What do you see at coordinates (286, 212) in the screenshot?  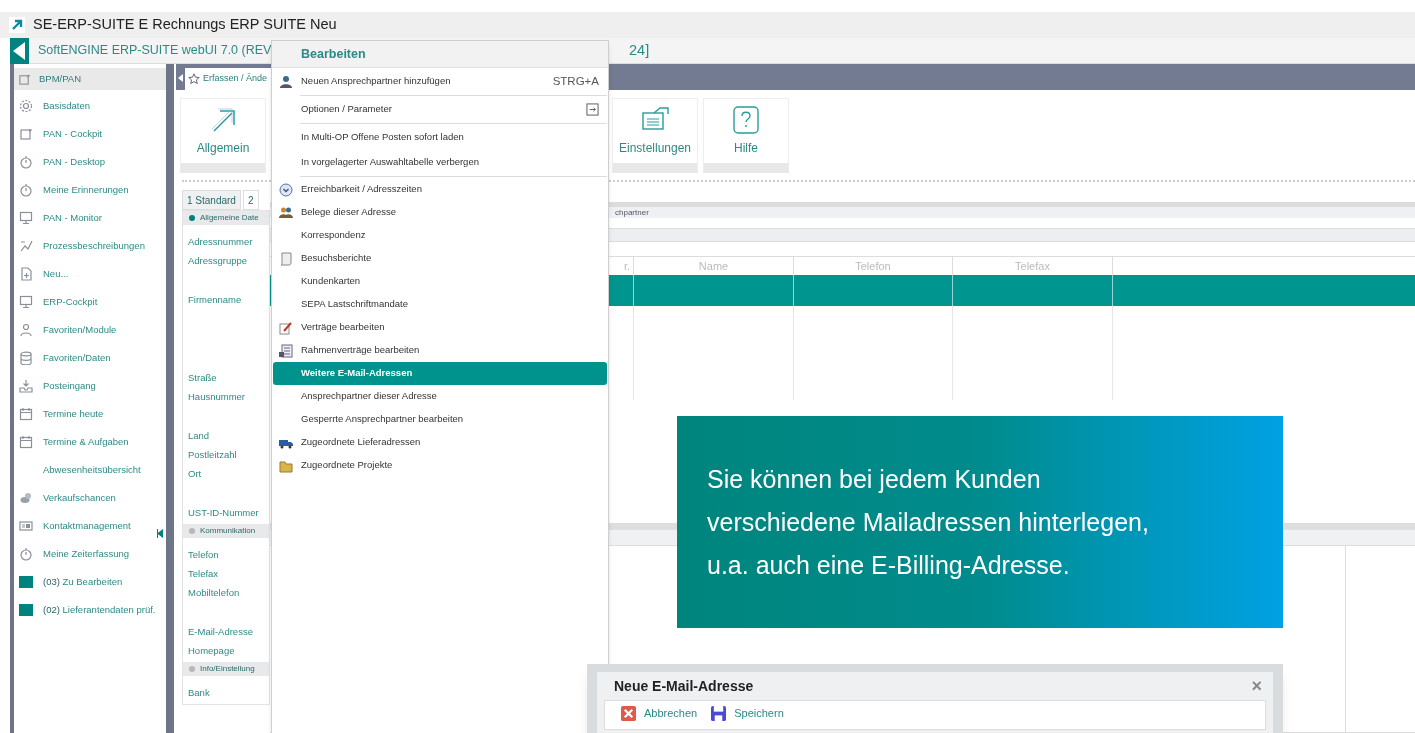 I see `people-icon` at bounding box center [286, 212].